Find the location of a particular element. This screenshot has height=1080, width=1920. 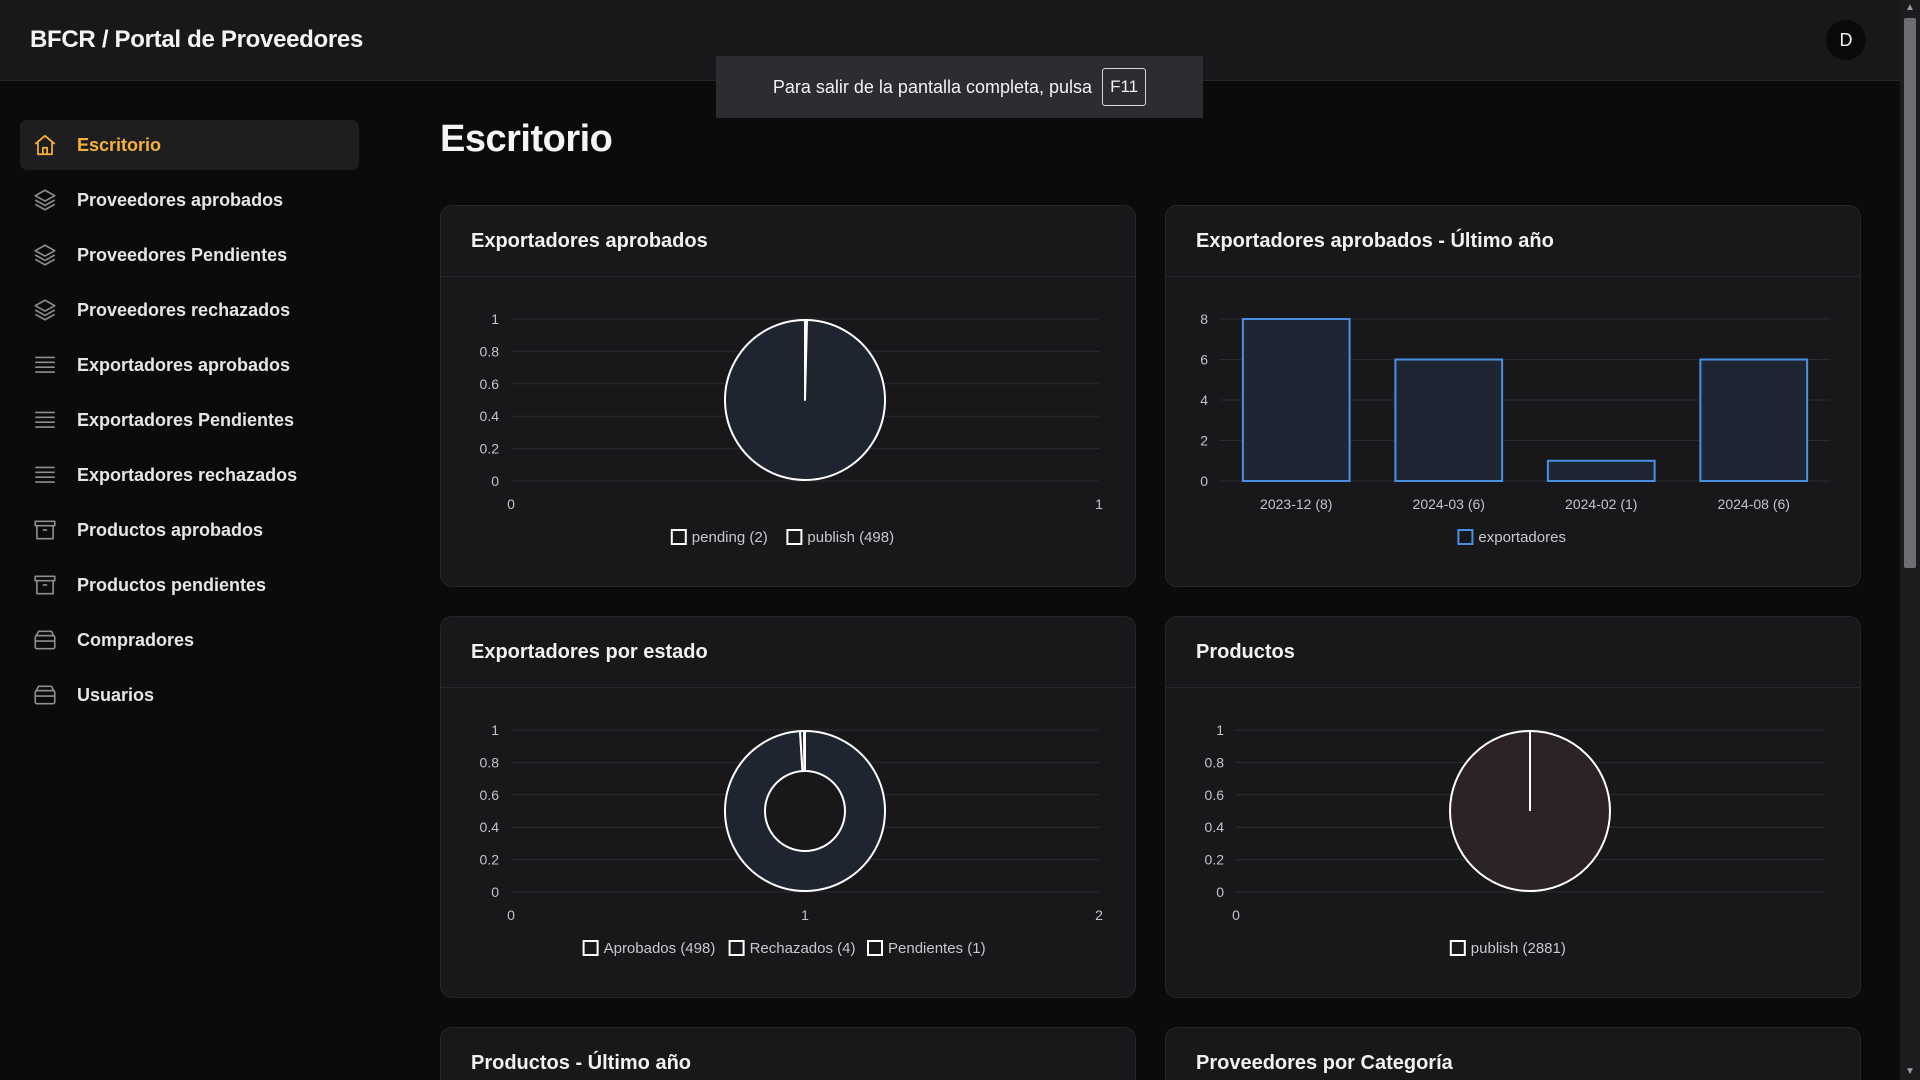

card-productos-ultimo-ano: Productos - Último año is located at coordinates (788, 1053).